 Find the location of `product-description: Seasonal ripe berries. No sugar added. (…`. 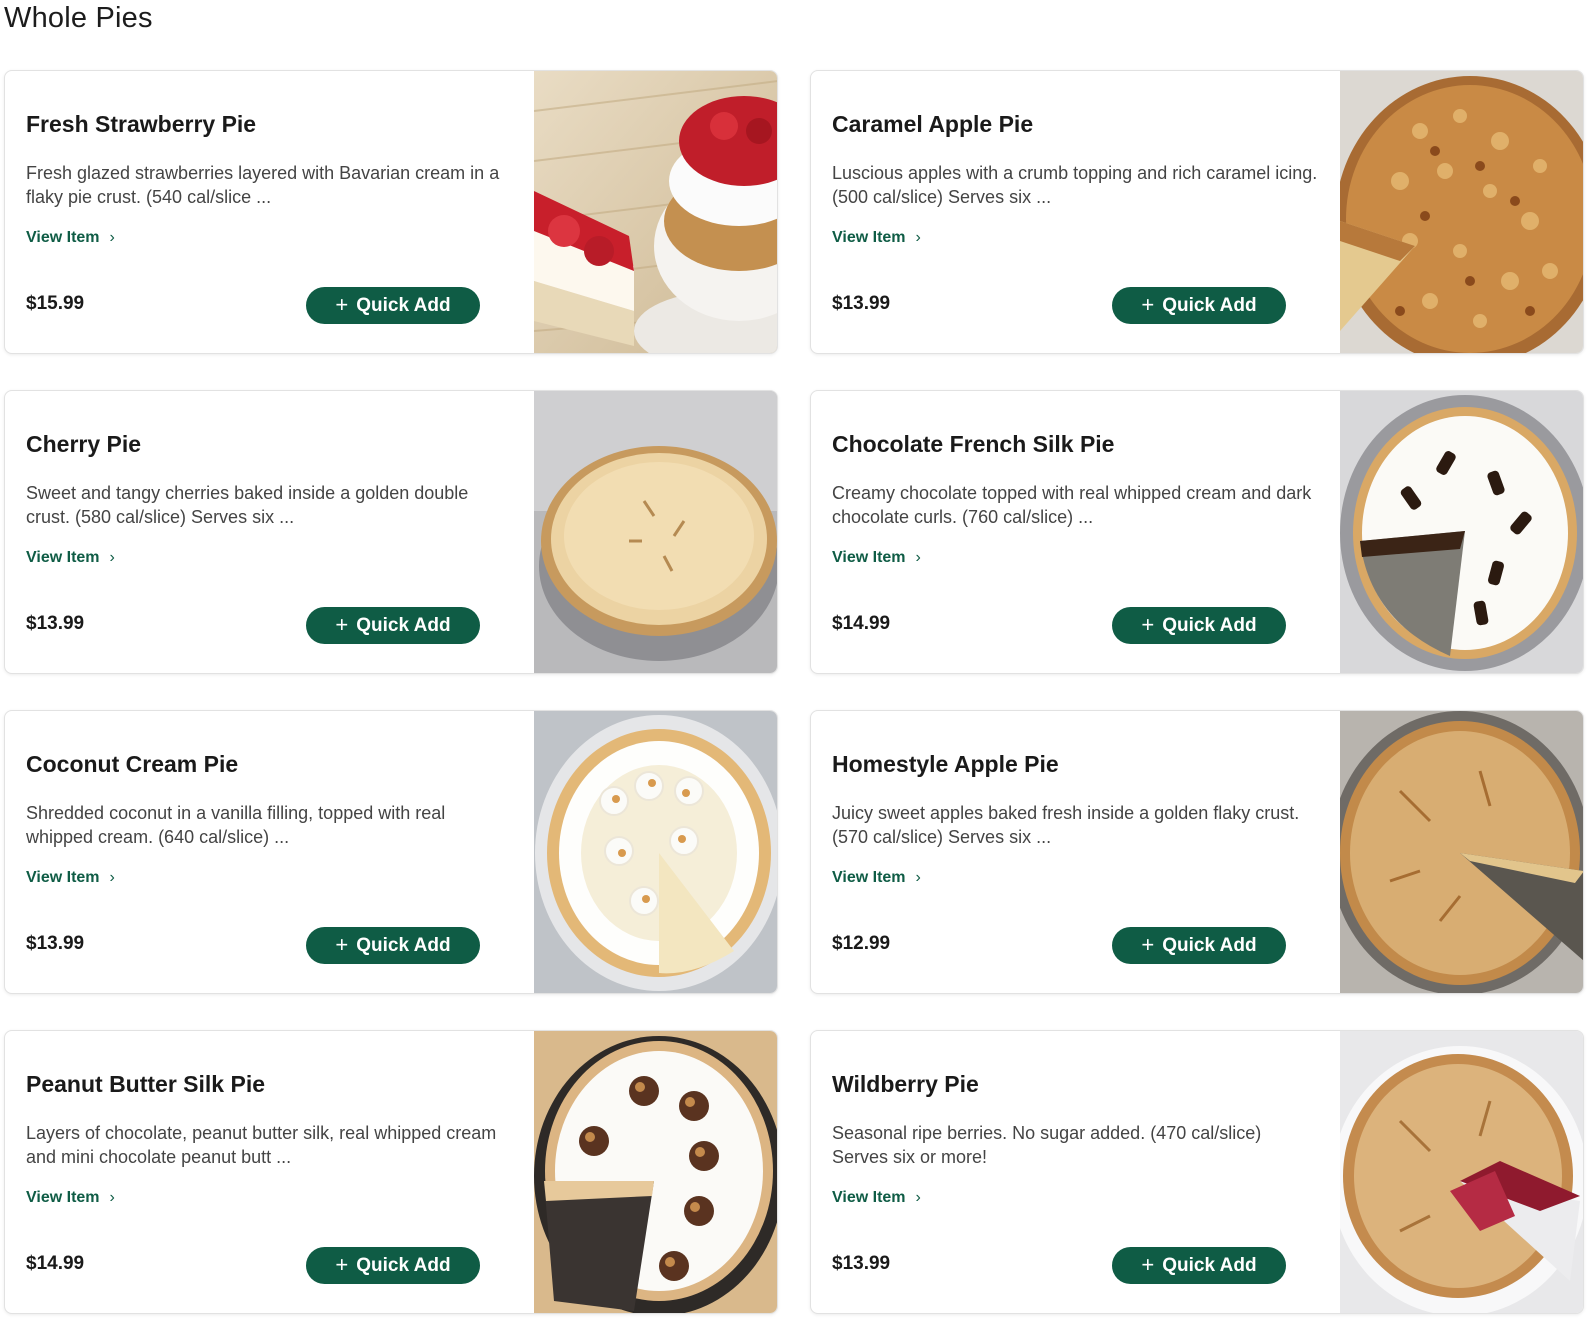

product-description: Seasonal ripe berries. No sugar added. (… is located at coordinates (1047, 1145).